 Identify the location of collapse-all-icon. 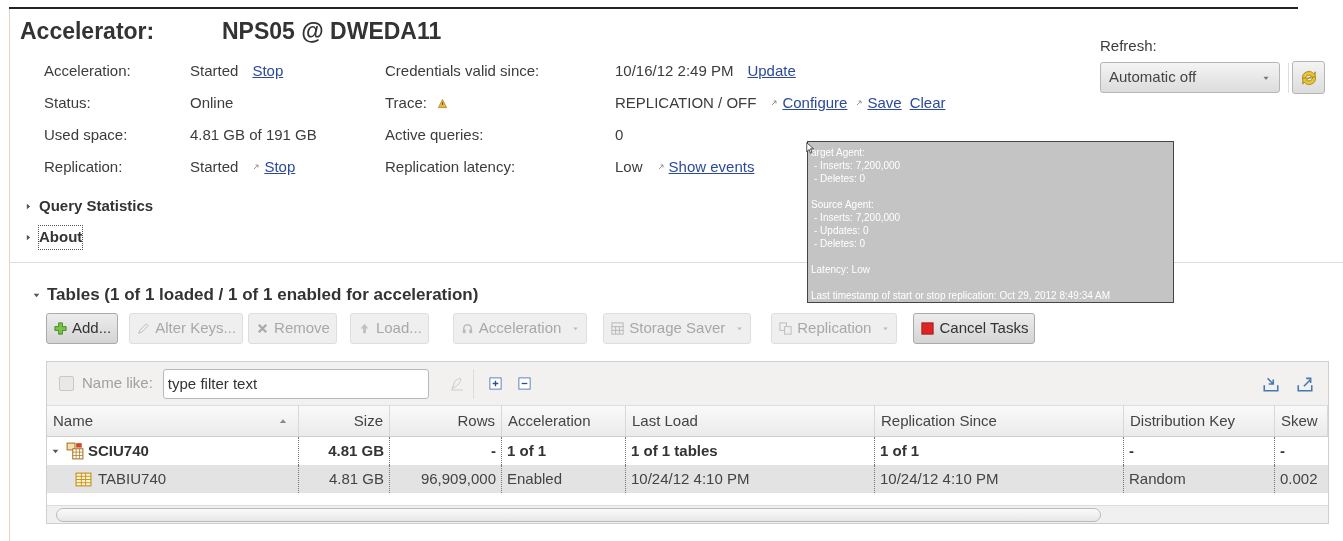
(524, 383).